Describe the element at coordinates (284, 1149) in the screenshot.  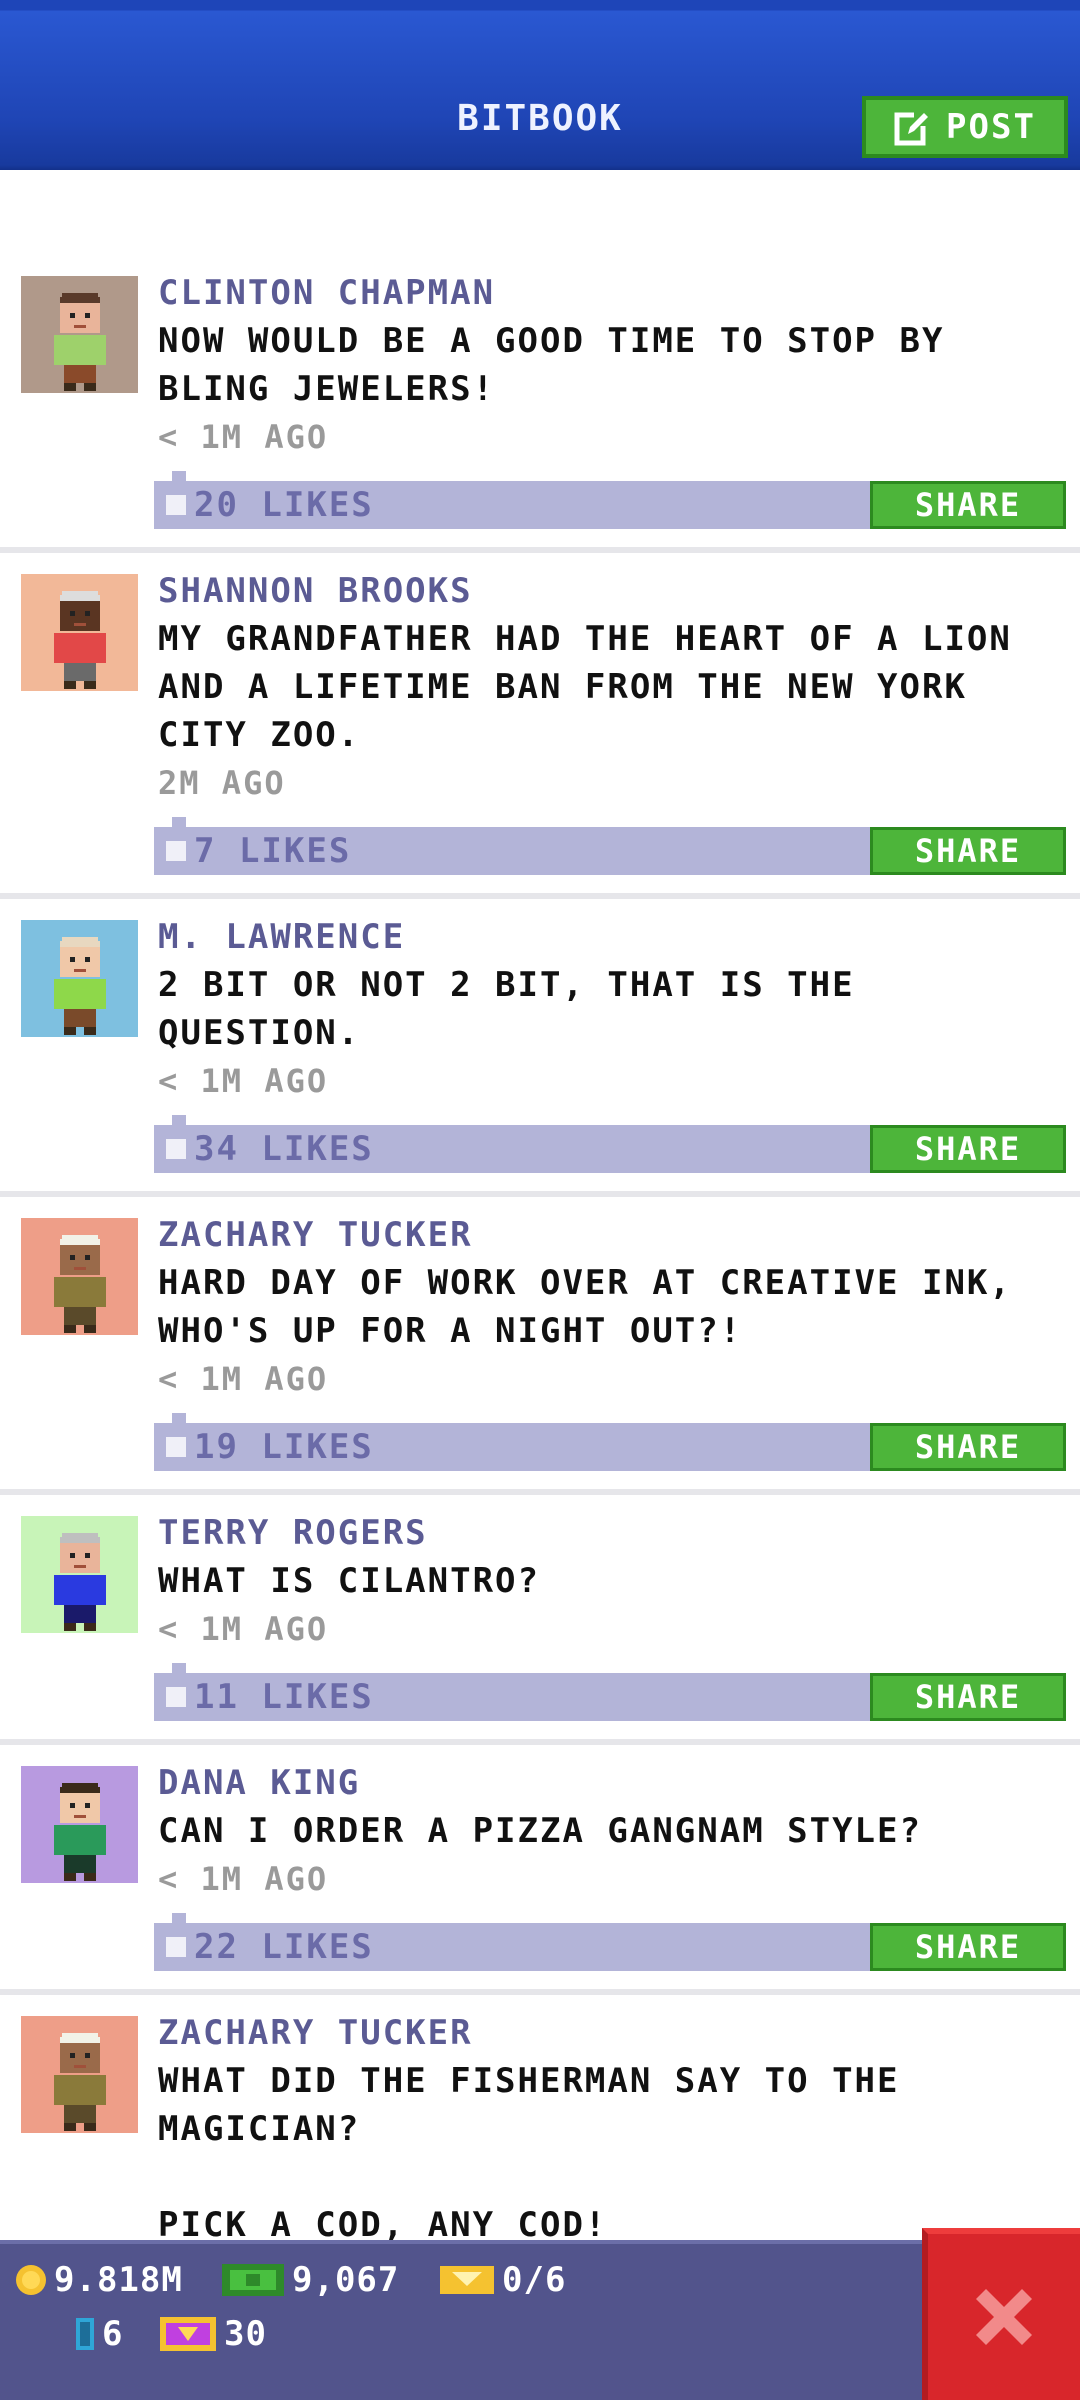
I see `likes-count: 34 LIKES` at that location.